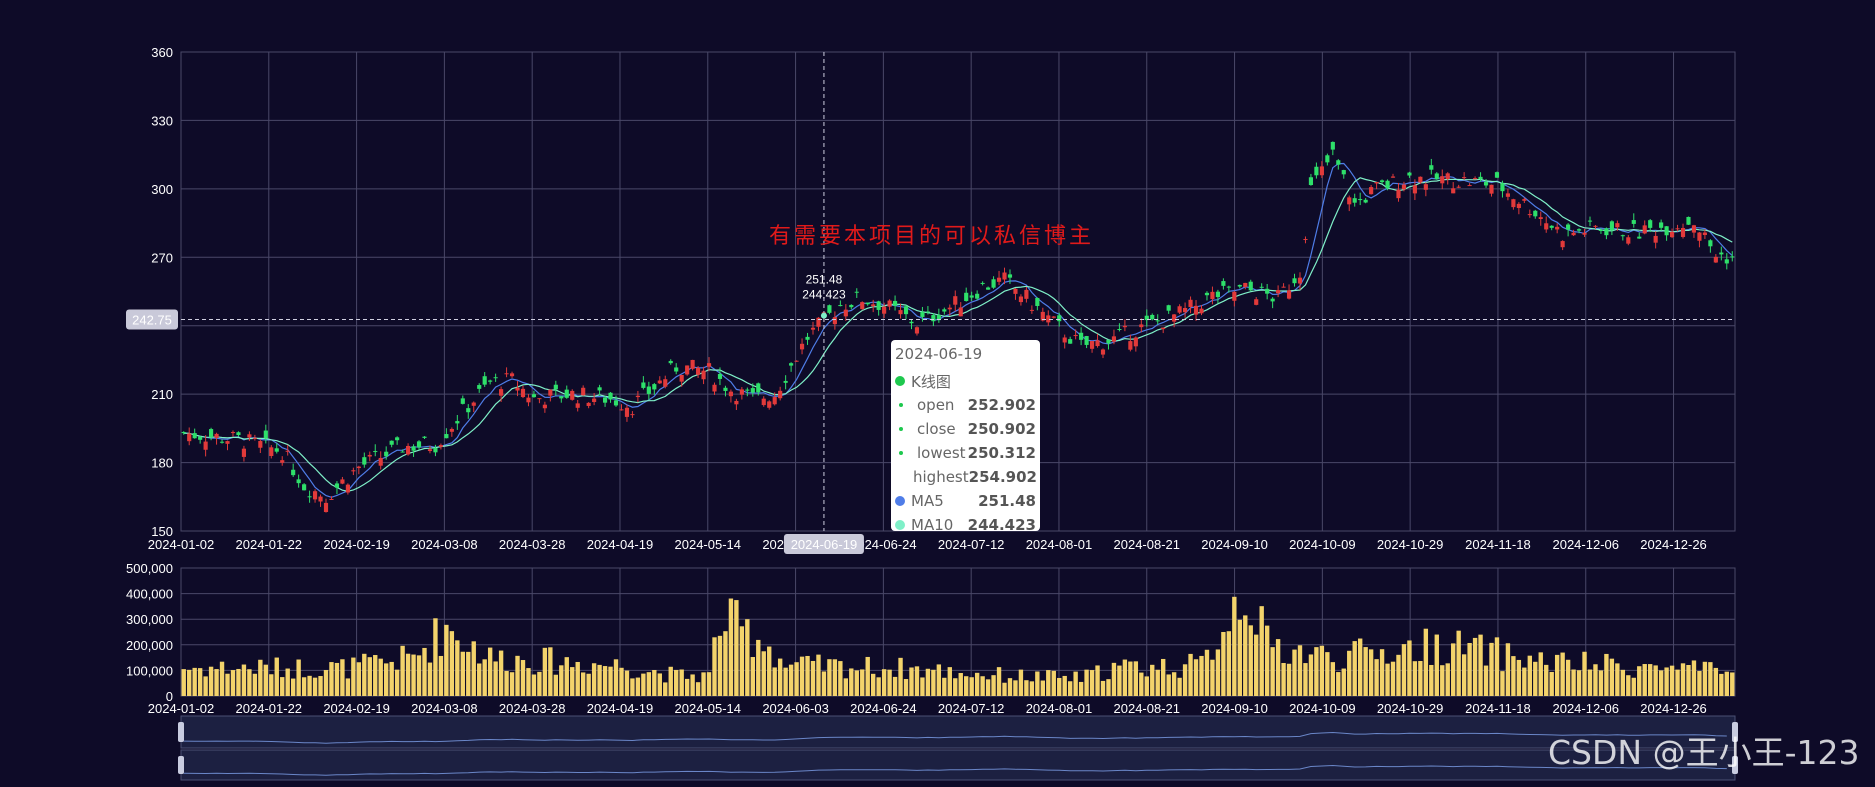 The image size is (1875, 787). I want to click on volume-date-tick-label: 2024-05-14, so click(708, 708).